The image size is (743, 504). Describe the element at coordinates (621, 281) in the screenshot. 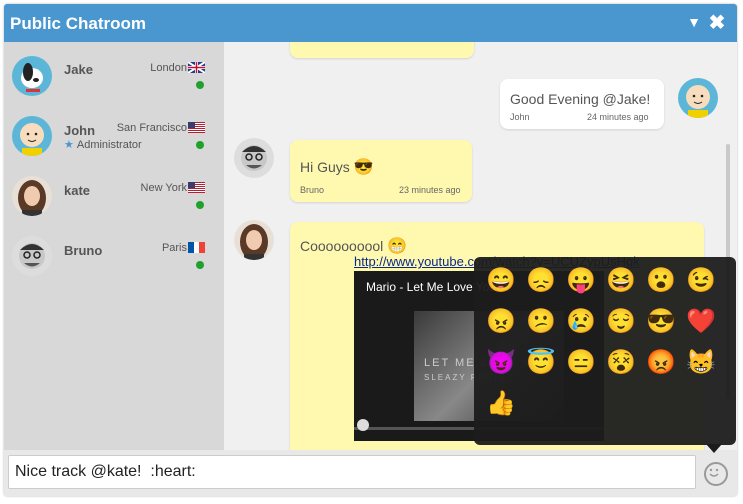

I see `emoji-option: 😆` at that location.